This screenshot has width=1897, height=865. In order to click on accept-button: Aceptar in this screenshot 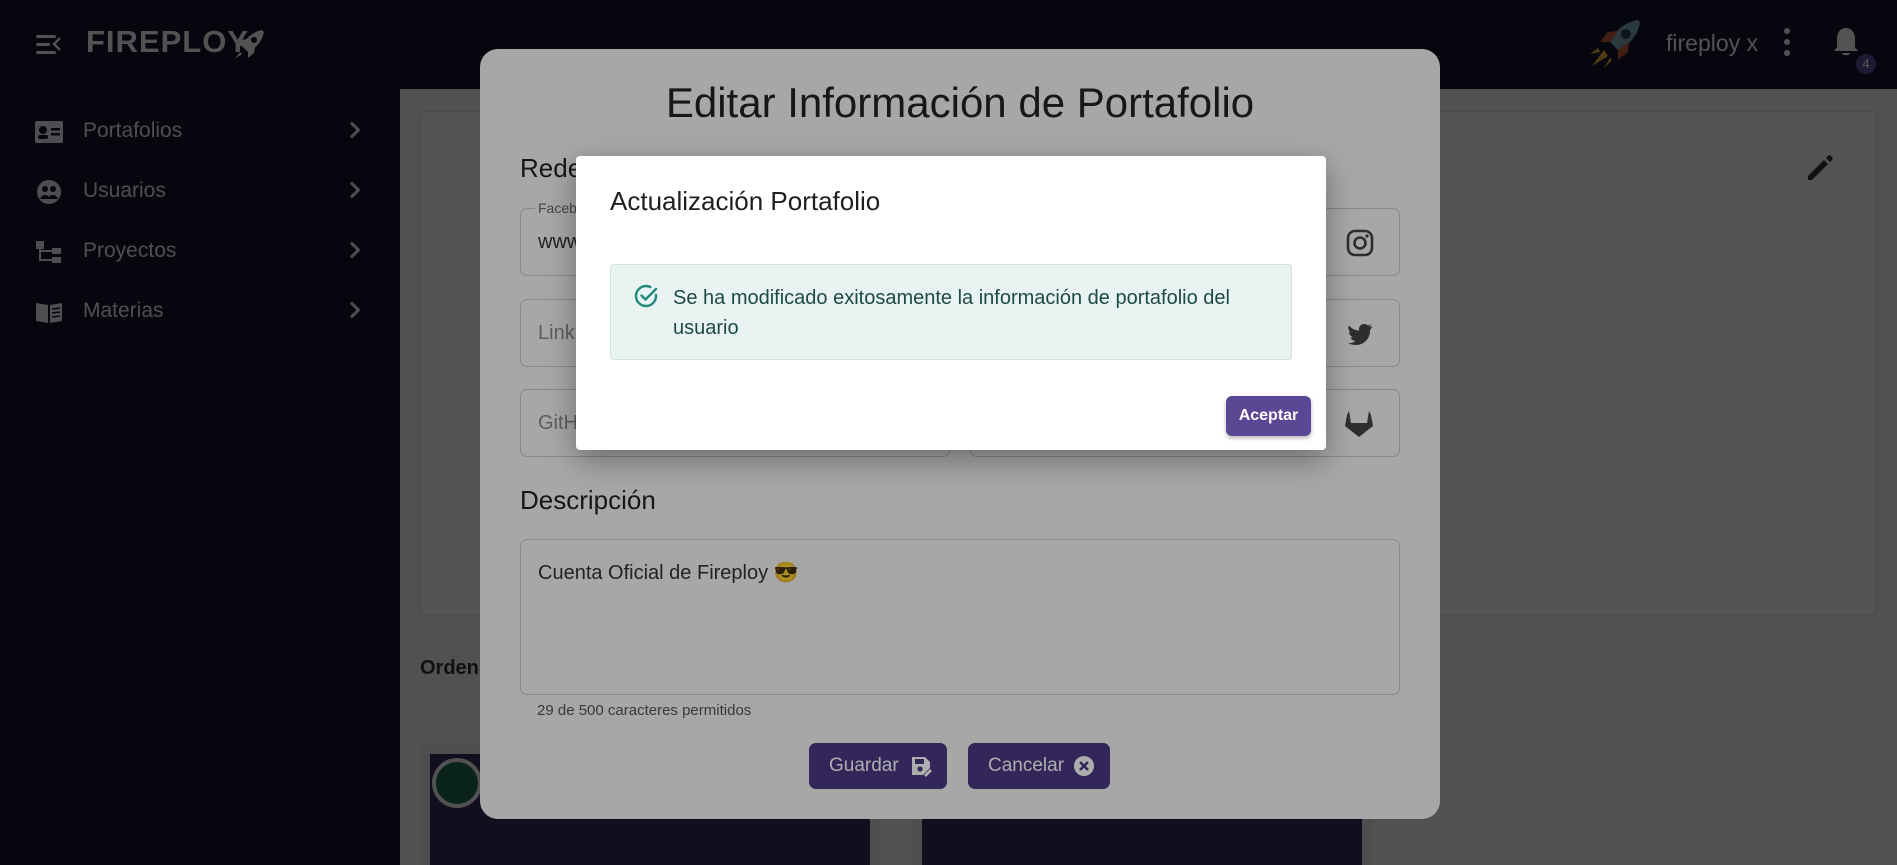, I will do `click(1268, 416)`.